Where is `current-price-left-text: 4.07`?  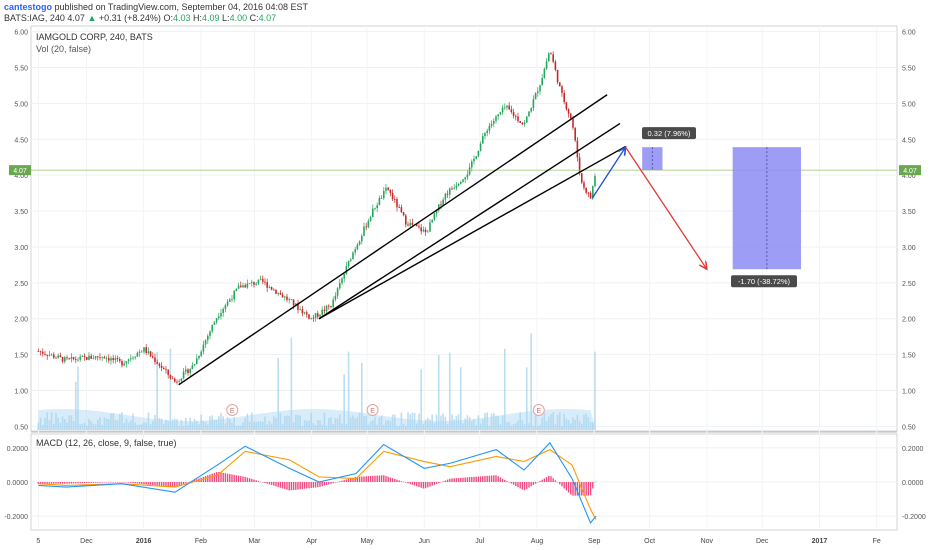
current-price-left-text: 4.07 is located at coordinates (20, 171).